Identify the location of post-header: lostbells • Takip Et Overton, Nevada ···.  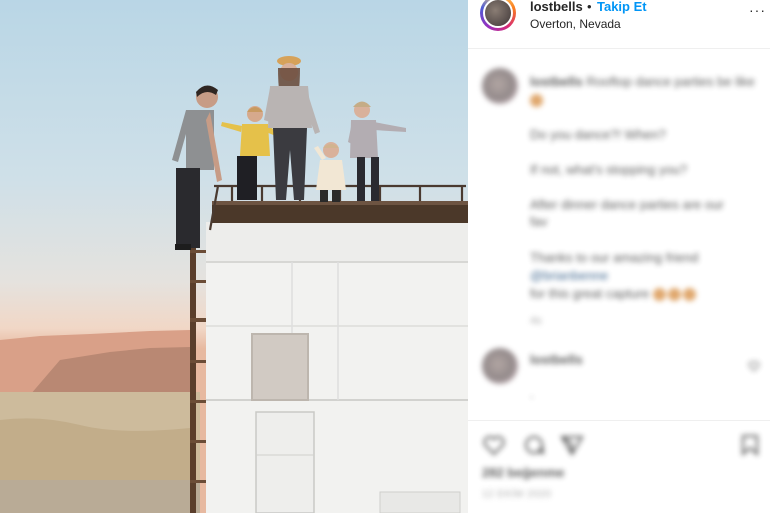
(619, 24).